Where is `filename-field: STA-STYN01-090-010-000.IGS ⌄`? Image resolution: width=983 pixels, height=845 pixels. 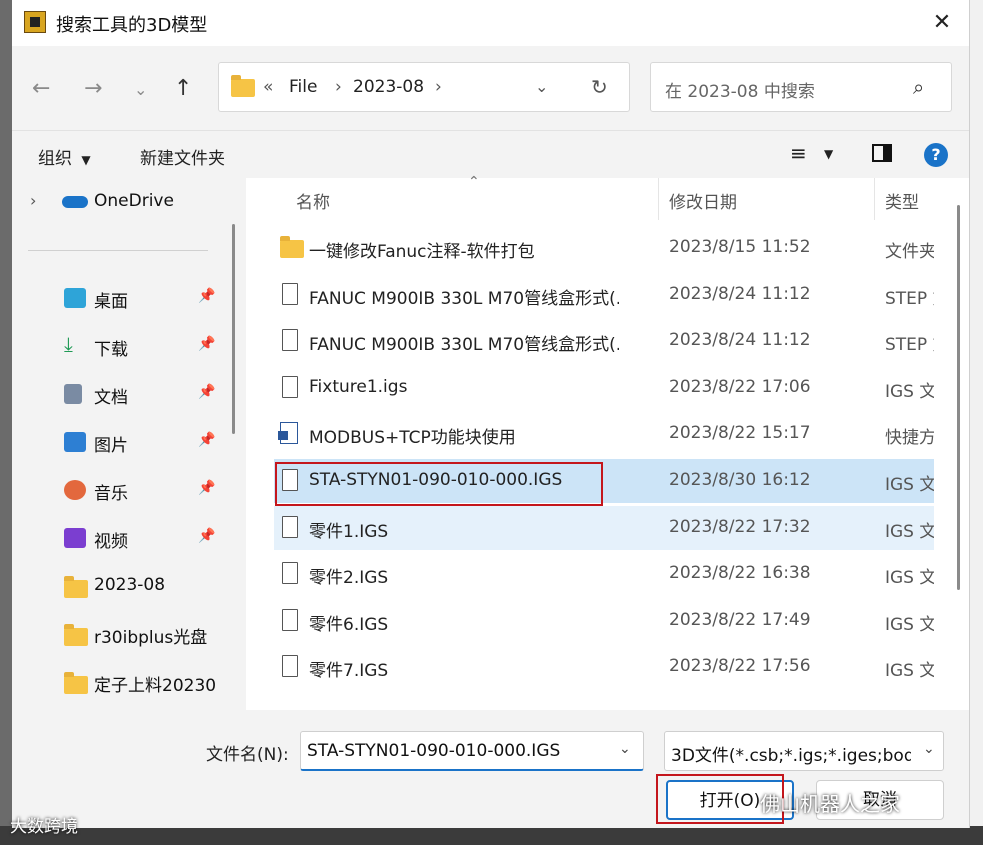 filename-field: STA-STYN01-090-010-000.IGS ⌄ is located at coordinates (472, 751).